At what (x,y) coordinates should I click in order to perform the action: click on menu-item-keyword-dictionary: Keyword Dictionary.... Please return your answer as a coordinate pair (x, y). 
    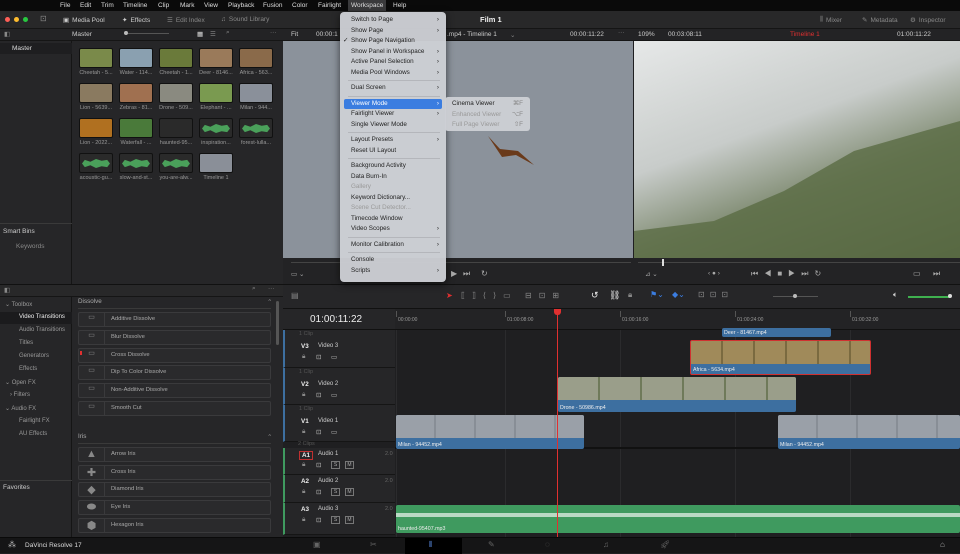
    Looking at the image, I should click on (396, 198).